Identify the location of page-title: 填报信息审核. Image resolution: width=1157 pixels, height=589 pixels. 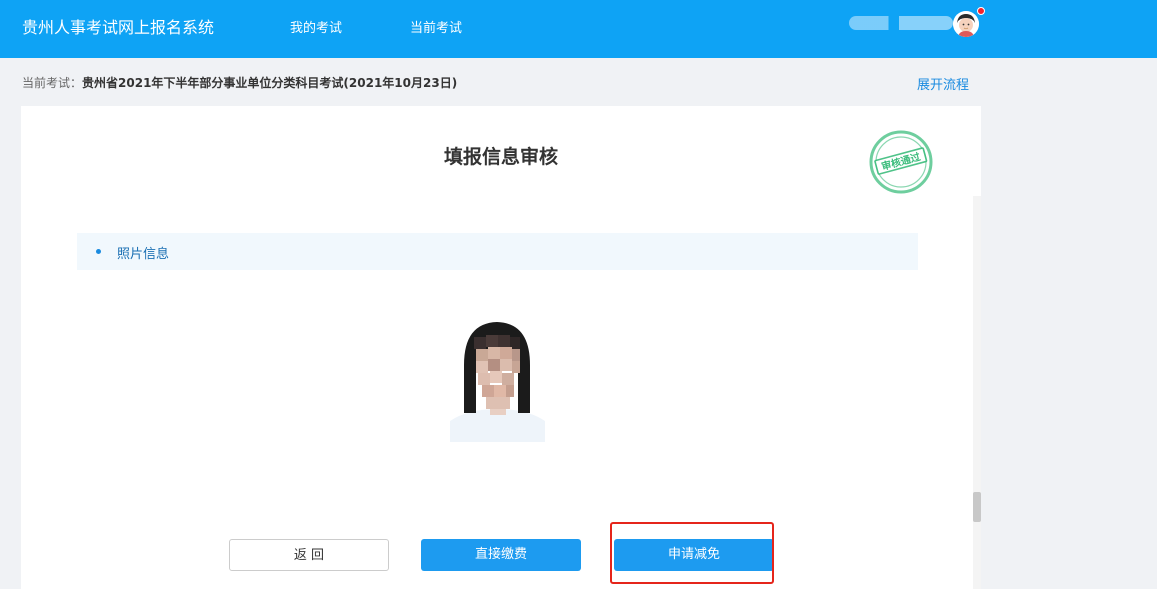
(500, 157).